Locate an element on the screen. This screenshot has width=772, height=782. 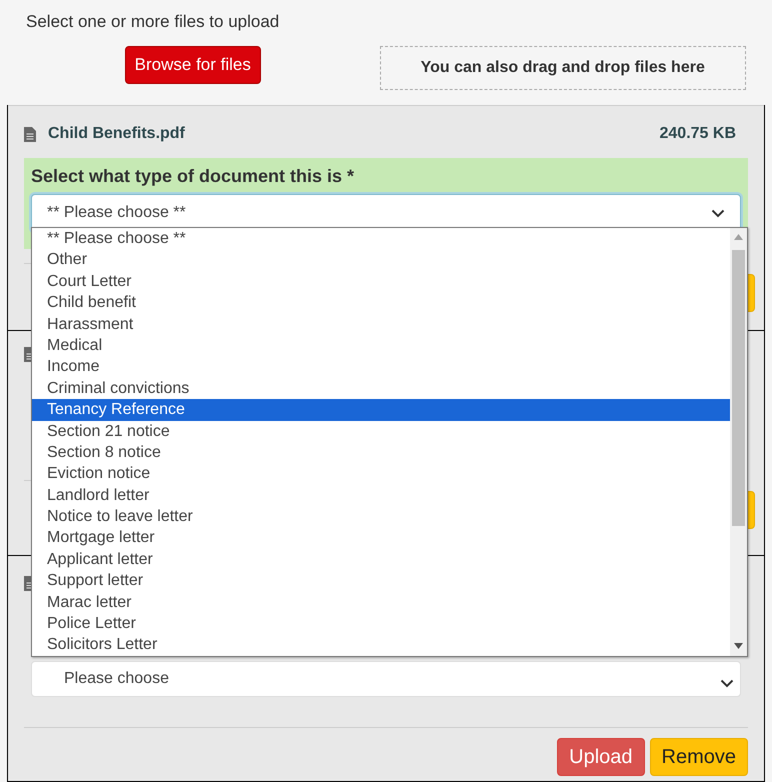
dropdown-option: Medical is located at coordinates (381, 345).